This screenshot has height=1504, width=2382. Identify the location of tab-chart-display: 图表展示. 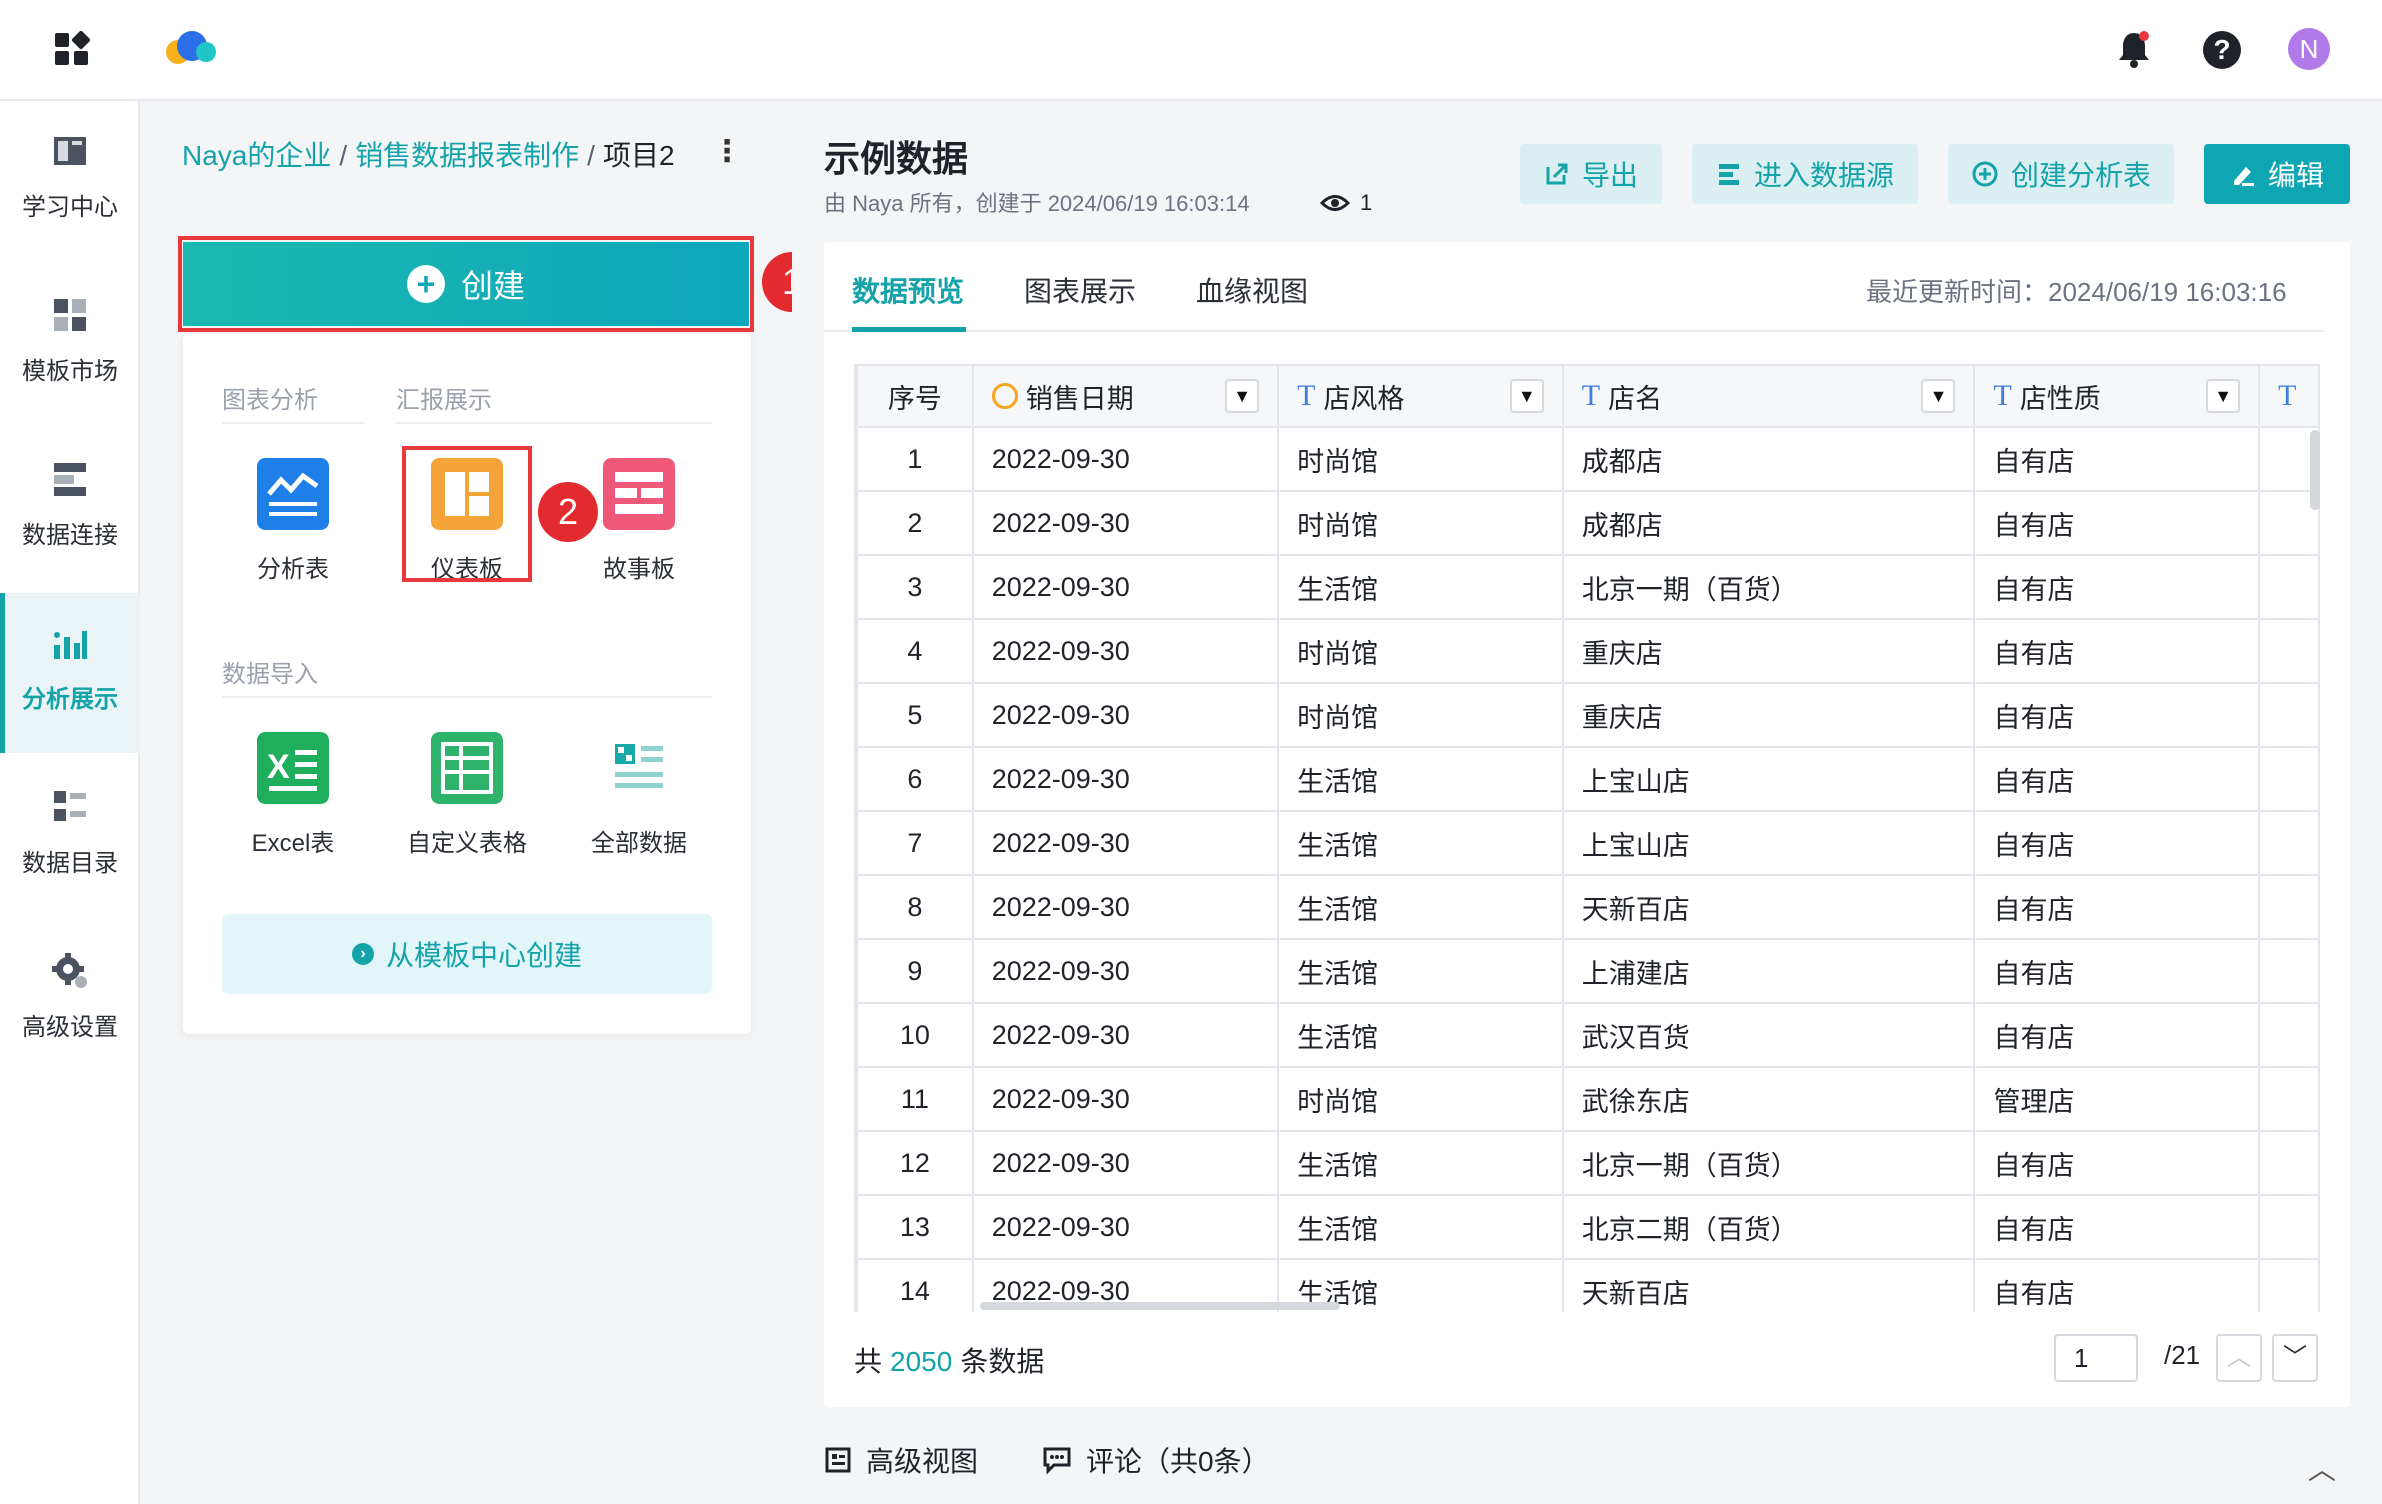
(1080, 290).